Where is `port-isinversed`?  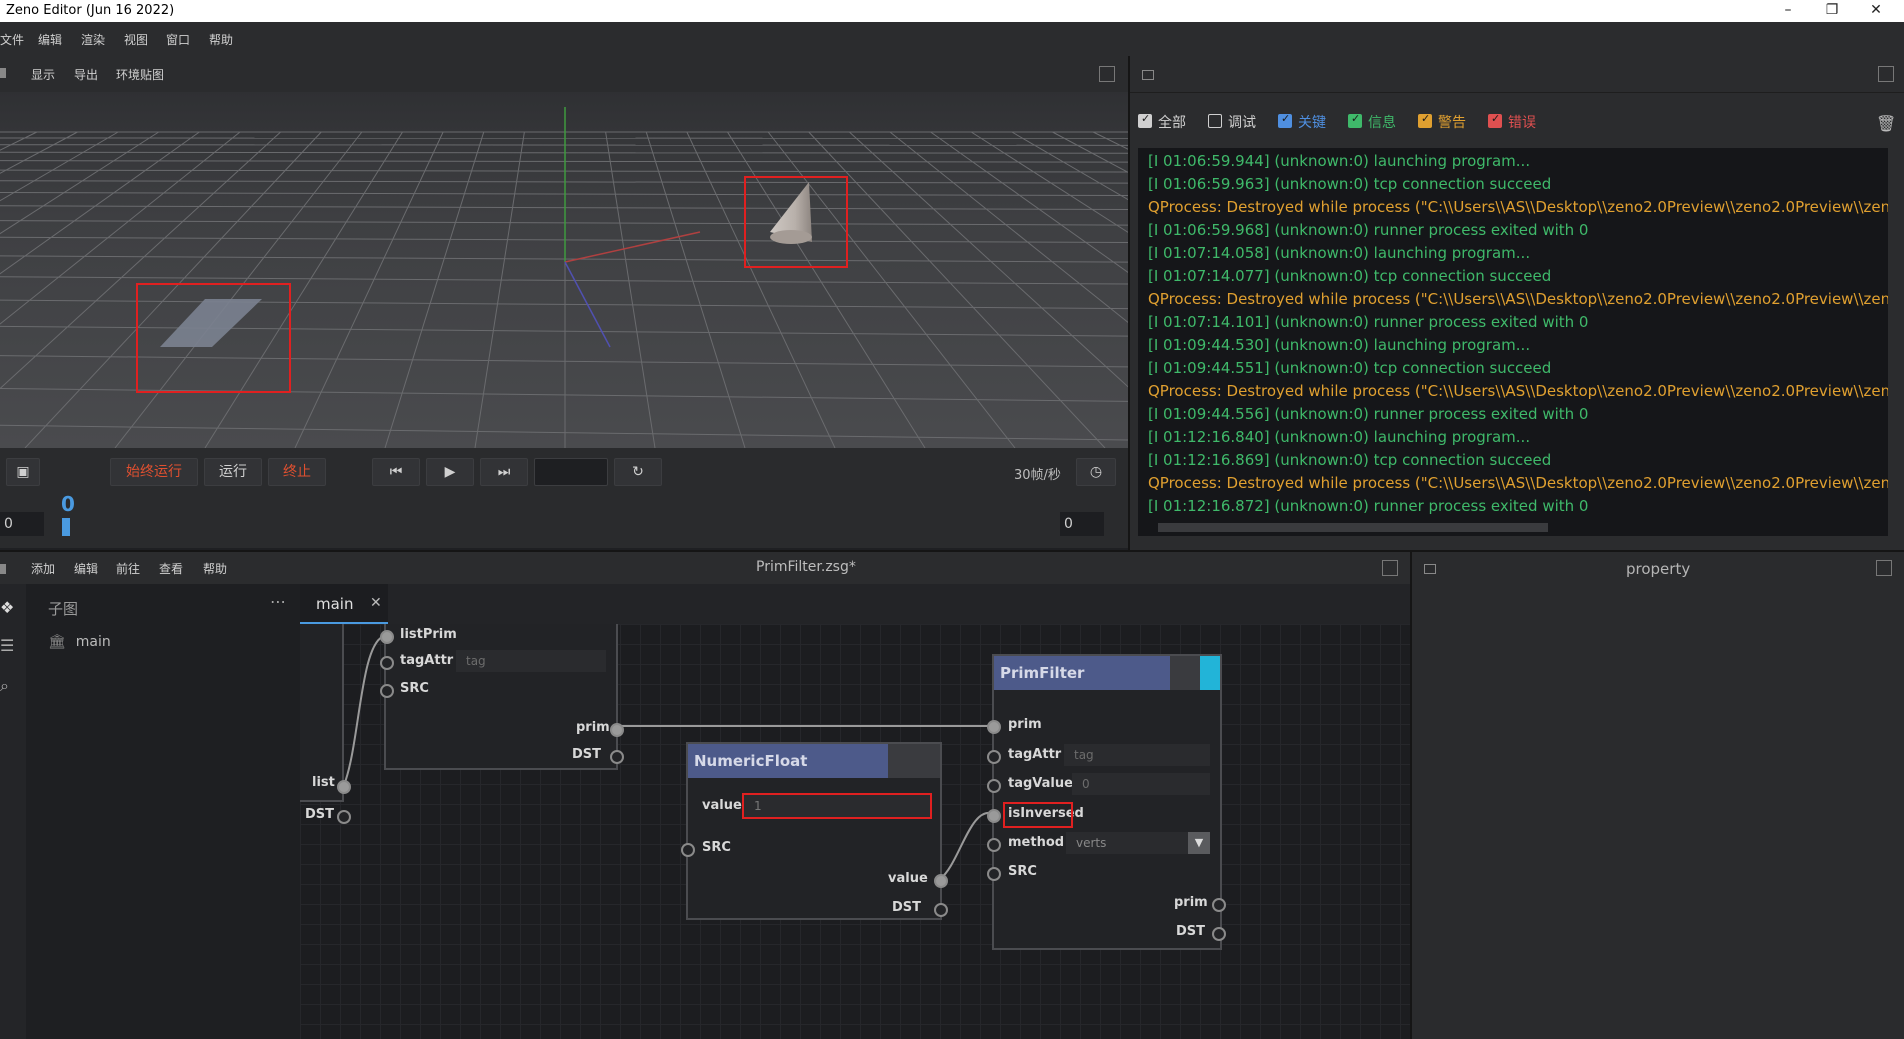 port-isinversed is located at coordinates (994, 816).